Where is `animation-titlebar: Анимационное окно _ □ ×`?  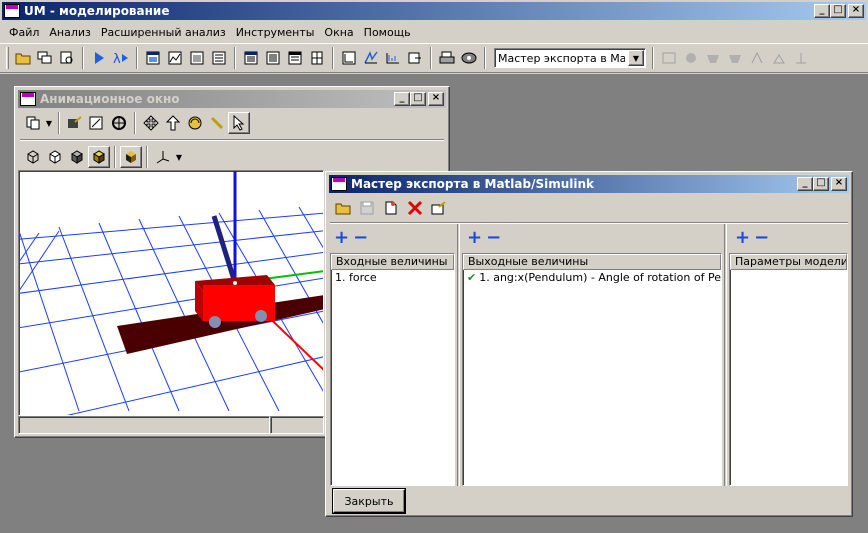 animation-titlebar: Анимационное окно _ □ × is located at coordinates (232, 99).